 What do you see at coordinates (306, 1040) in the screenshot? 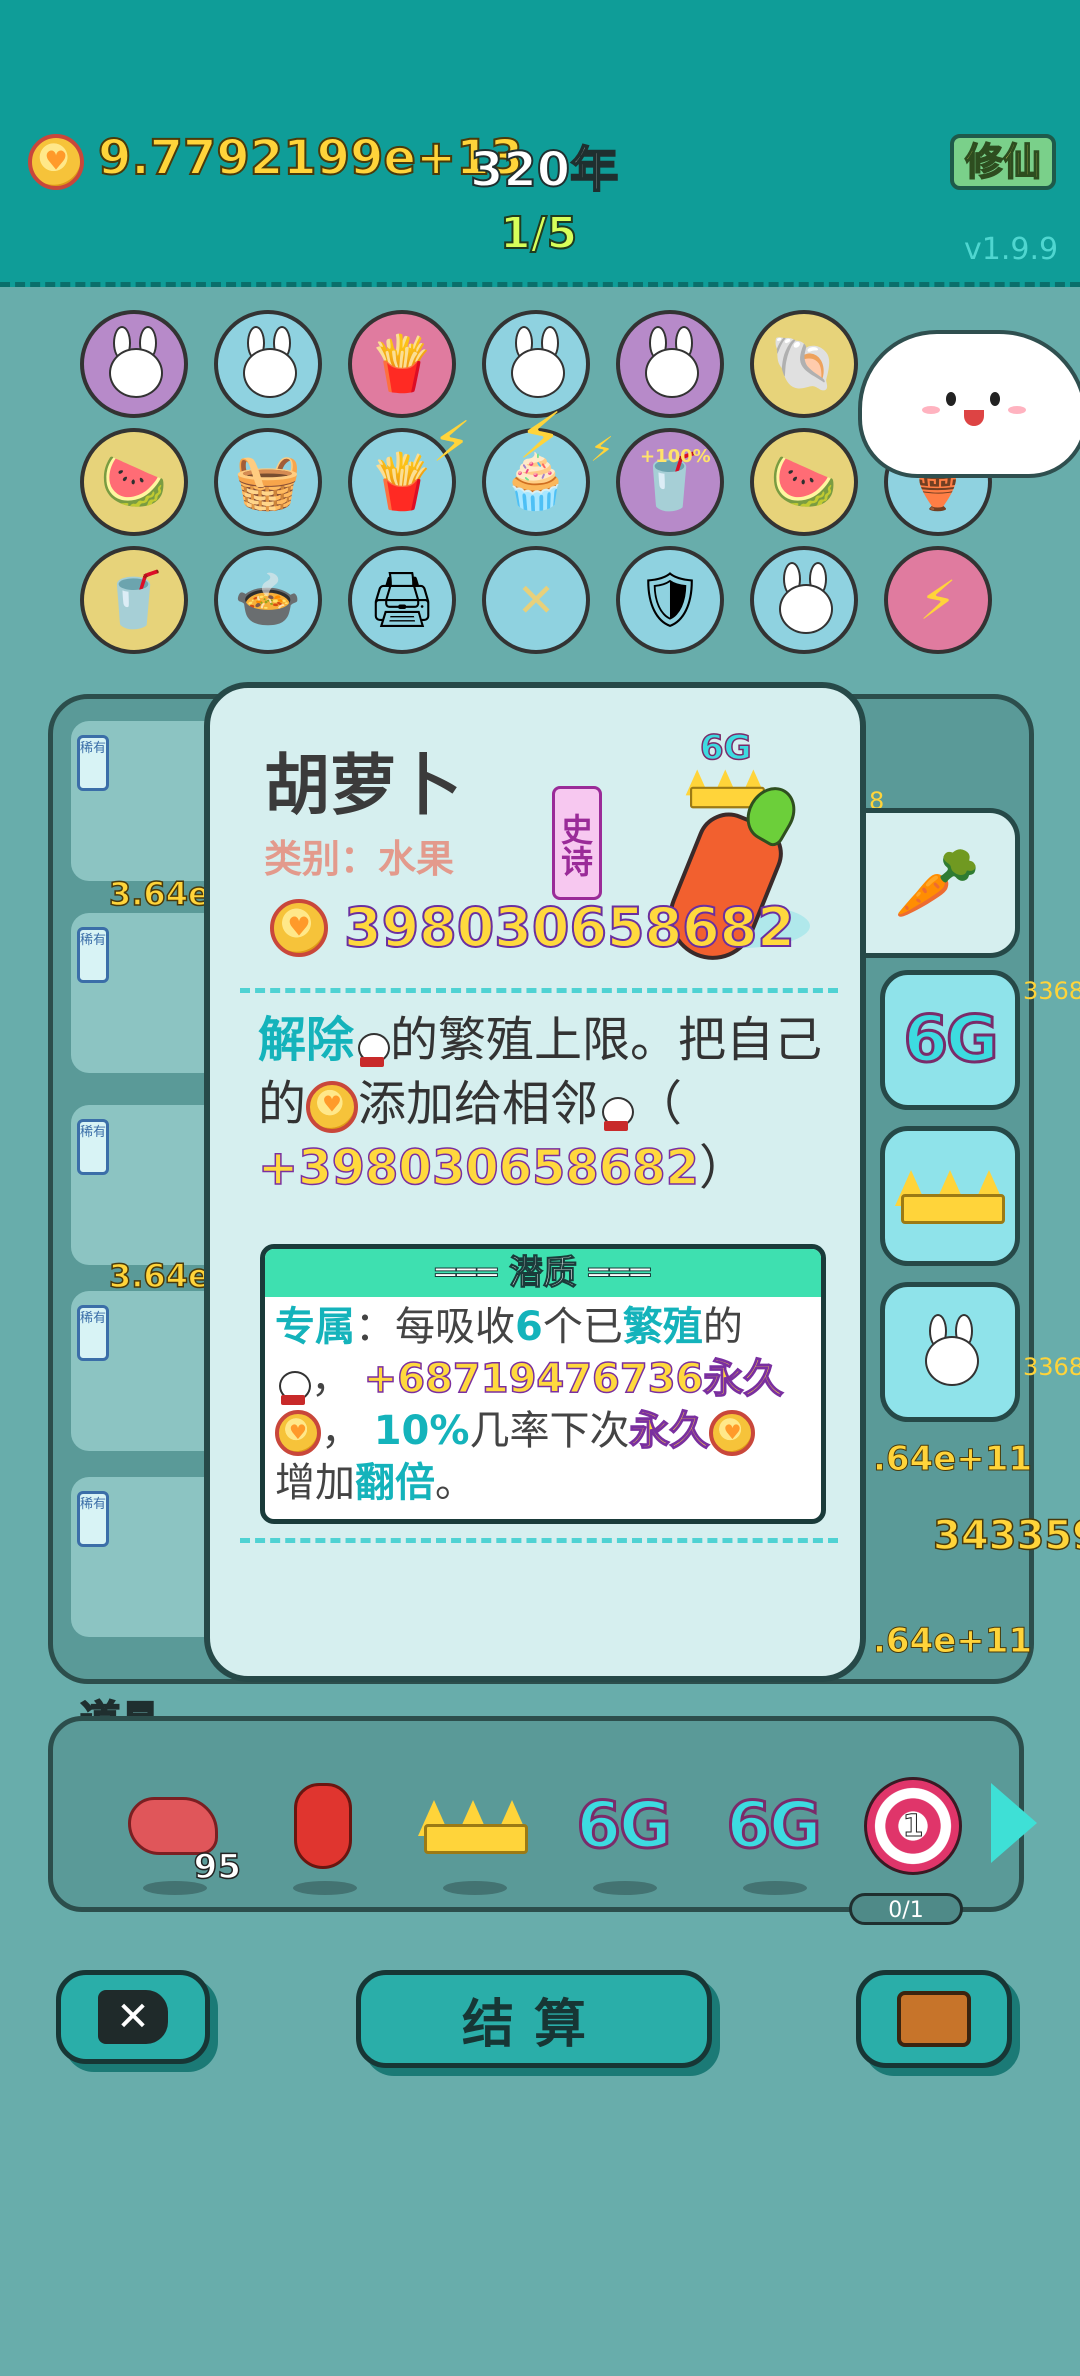
I see `desc-remove: 解除` at bounding box center [306, 1040].